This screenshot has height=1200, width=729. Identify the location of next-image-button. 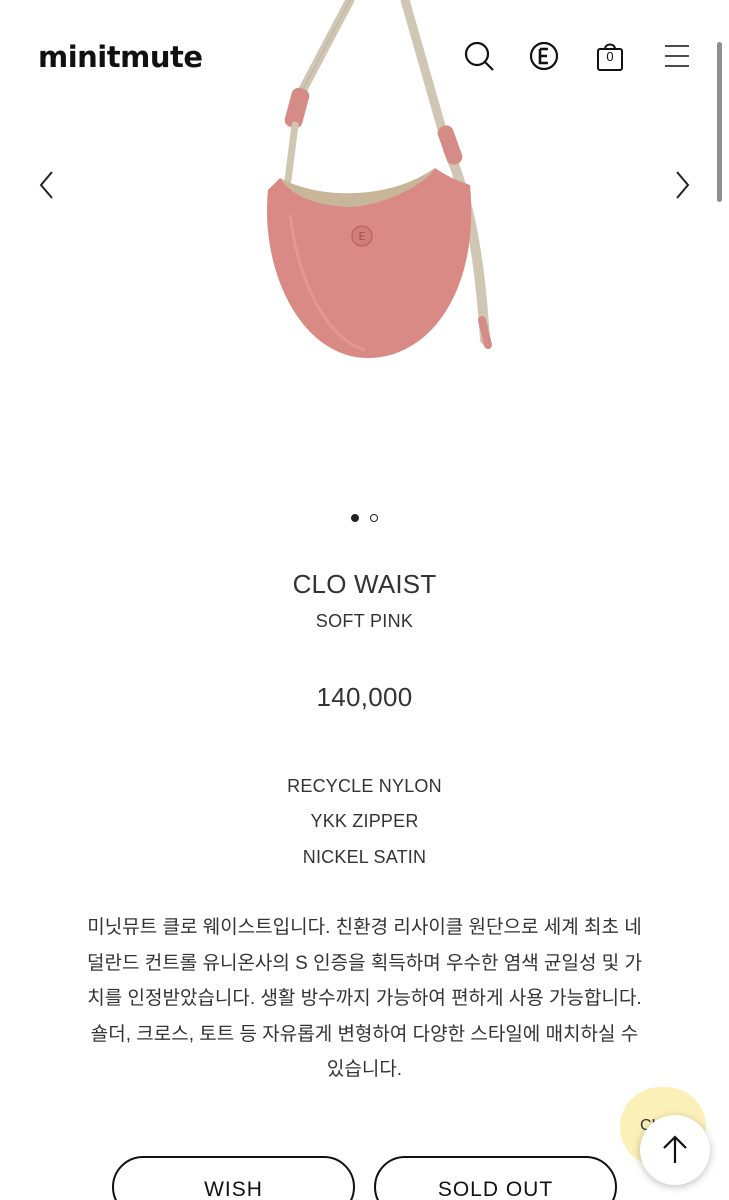
(682, 185).